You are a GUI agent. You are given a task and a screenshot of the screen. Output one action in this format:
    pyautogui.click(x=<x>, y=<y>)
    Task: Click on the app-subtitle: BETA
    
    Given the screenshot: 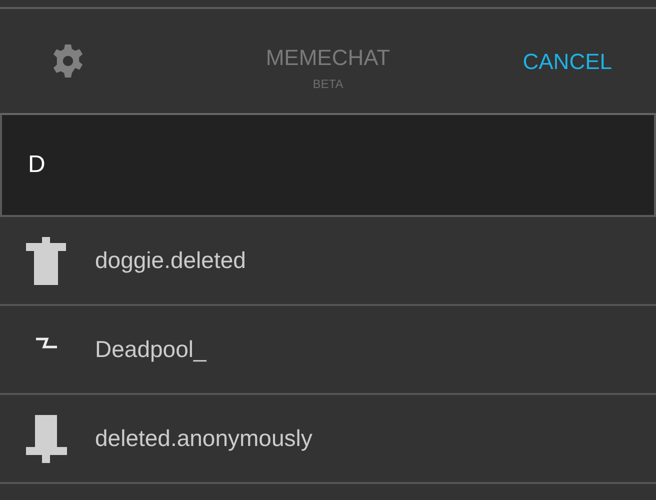 What is the action you would take?
    pyautogui.click(x=328, y=84)
    